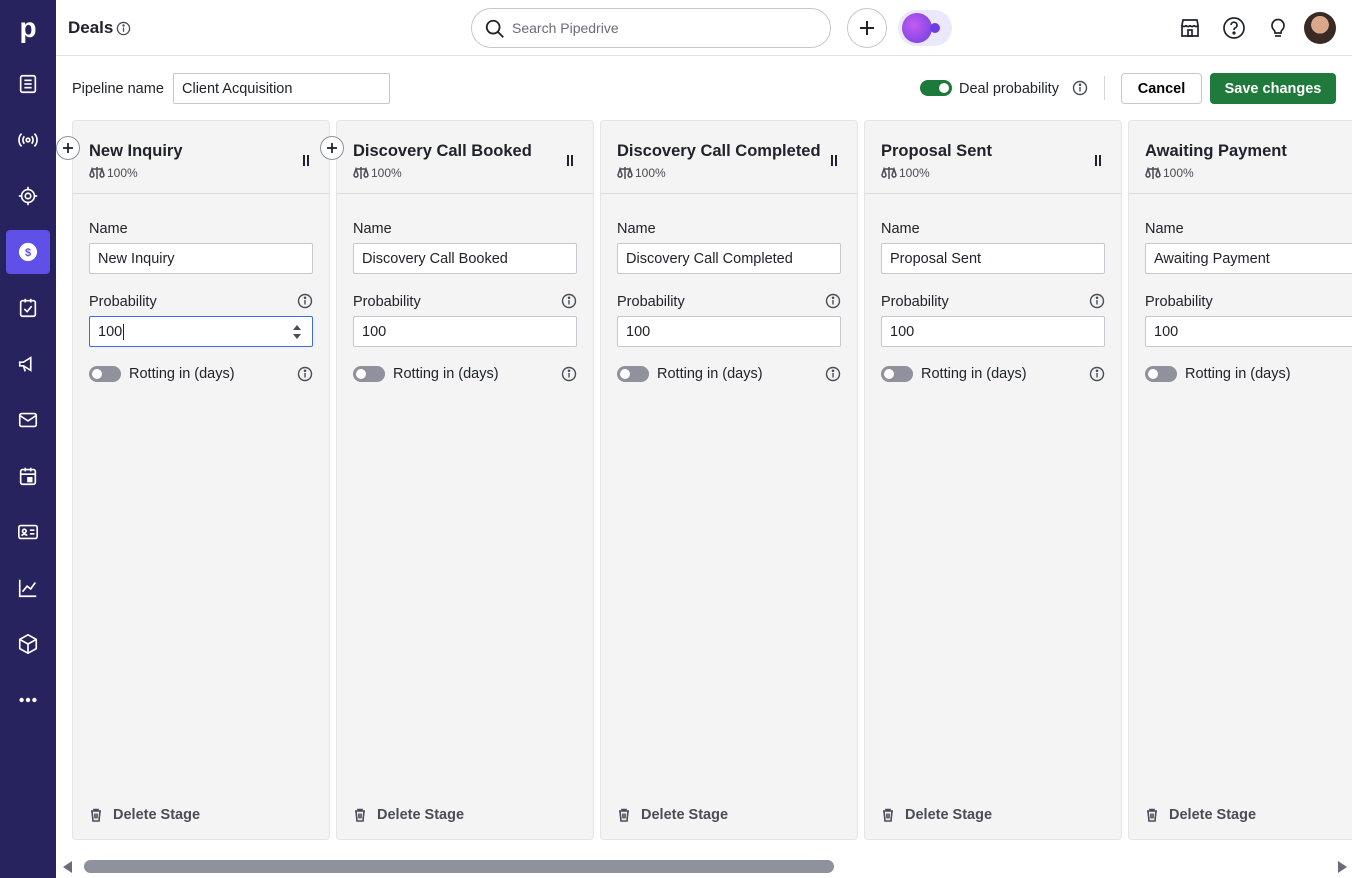  What do you see at coordinates (28, 588) in the screenshot?
I see `insights-icon` at bounding box center [28, 588].